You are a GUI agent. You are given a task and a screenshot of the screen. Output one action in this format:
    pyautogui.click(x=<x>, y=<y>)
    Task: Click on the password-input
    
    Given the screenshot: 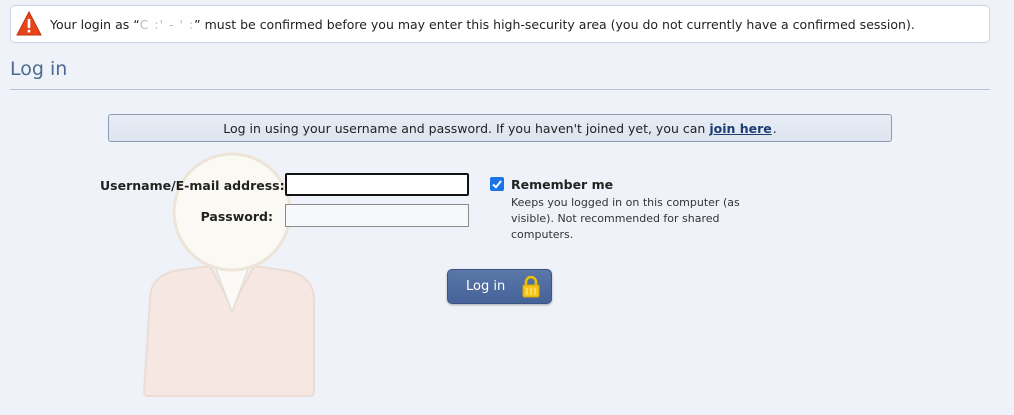 What is the action you would take?
    pyautogui.click(x=377, y=215)
    